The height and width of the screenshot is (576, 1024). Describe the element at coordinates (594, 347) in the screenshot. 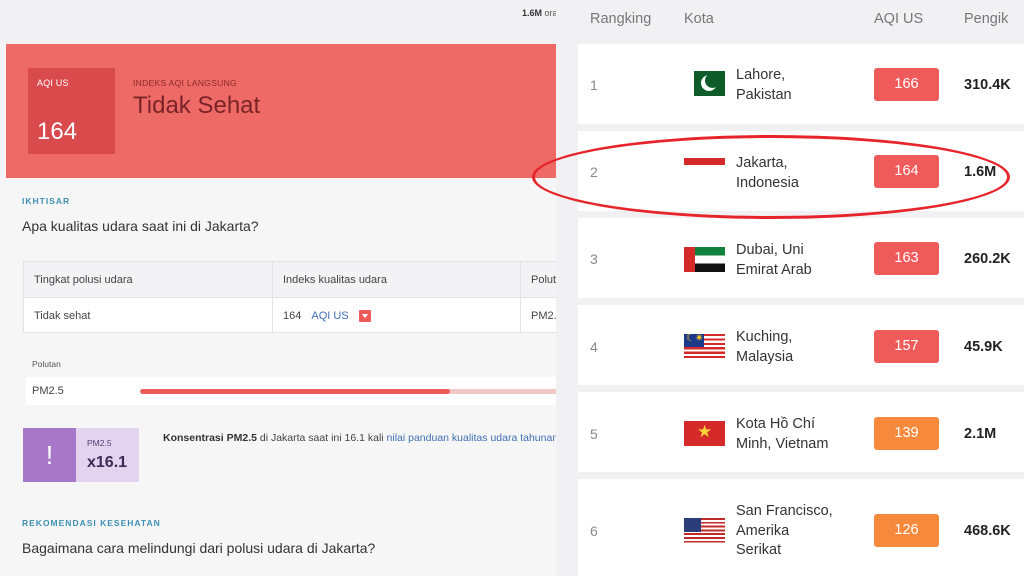

I see `rank-number: 4` at that location.